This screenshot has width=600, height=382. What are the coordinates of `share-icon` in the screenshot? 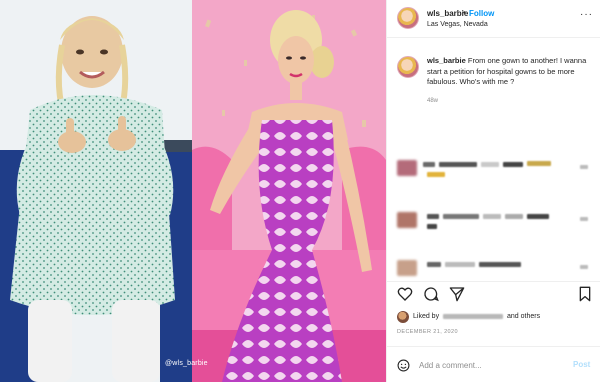 It's located at (457, 294).